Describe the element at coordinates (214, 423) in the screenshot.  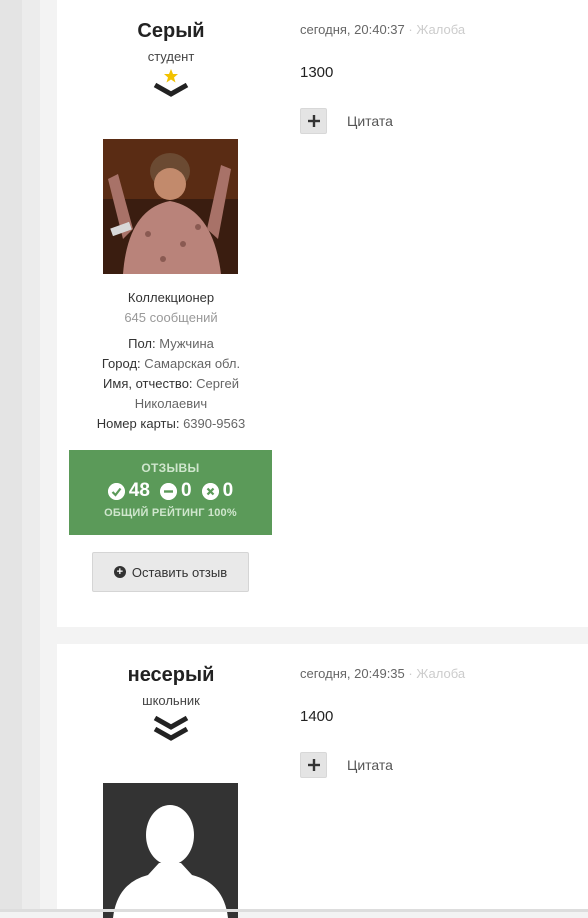
I see `field-value: 6390-9563` at that location.